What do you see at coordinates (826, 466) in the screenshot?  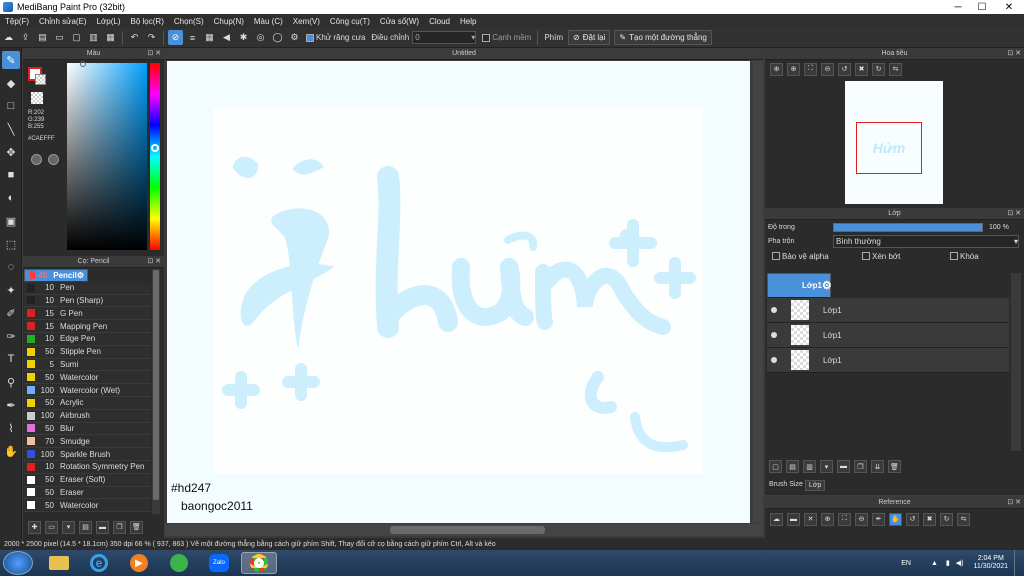 I see `add-layer-menu-icon: ▾` at bounding box center [826, 466].